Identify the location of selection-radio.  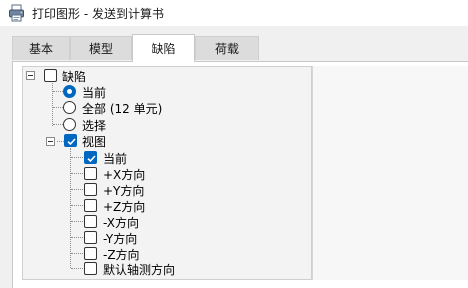
(69, 124).